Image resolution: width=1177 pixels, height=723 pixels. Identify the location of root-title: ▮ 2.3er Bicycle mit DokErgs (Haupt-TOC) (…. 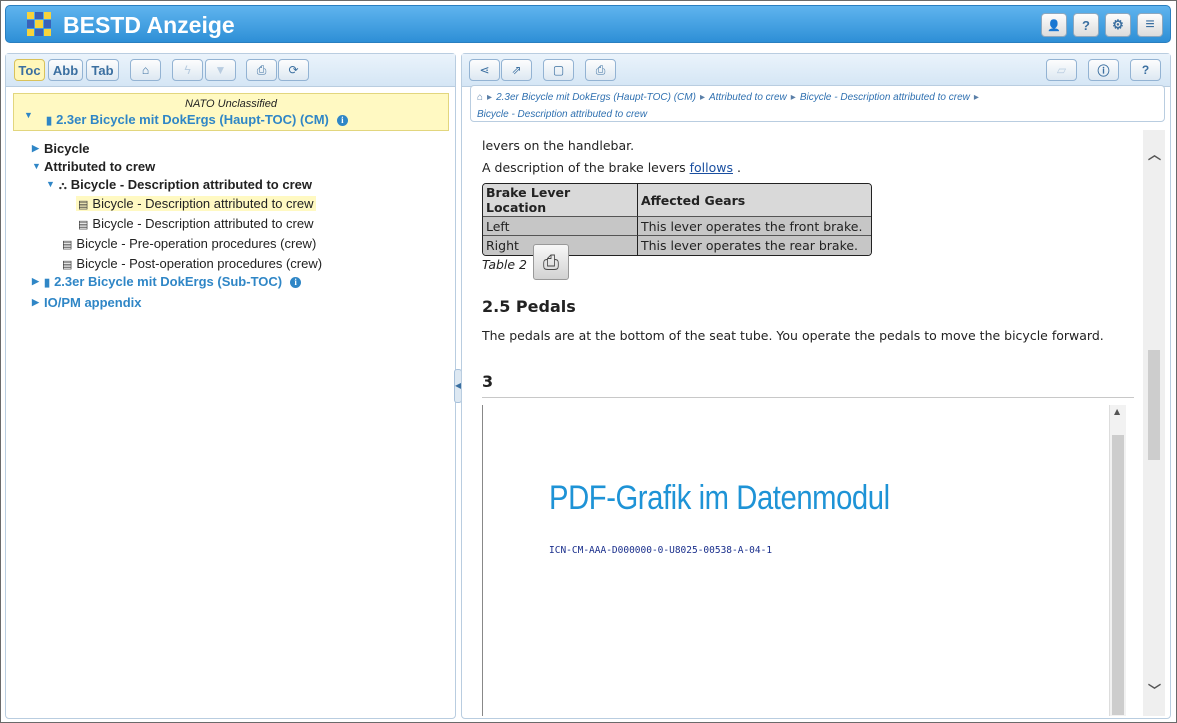
(197, 119).